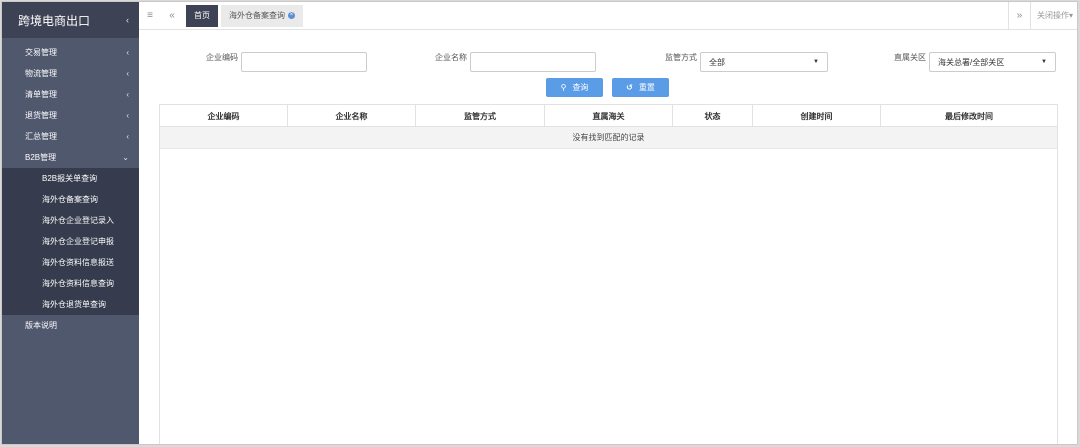  What do you see at coordinates (969, 116) in the screenshot?
I see `column-header-modified-time: 最后修改时间` at bounding box center [969, 116].